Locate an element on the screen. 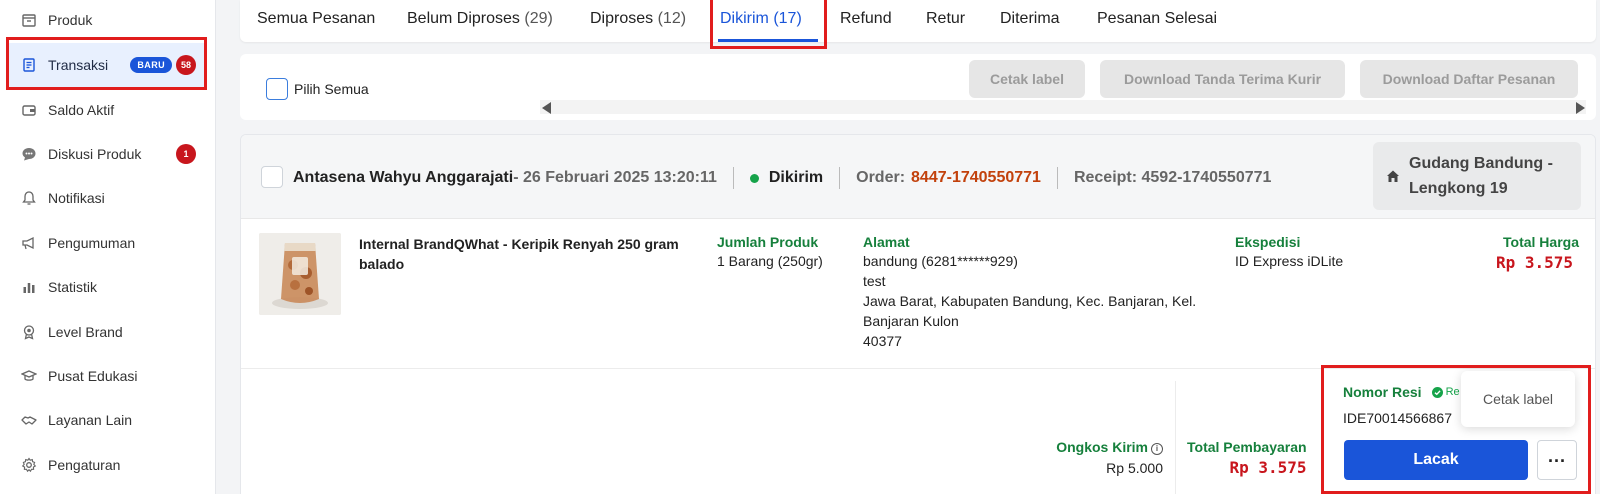 The height and width of the screenshot is (494, 1600). chat-icon is located at coordinates (29, 154).